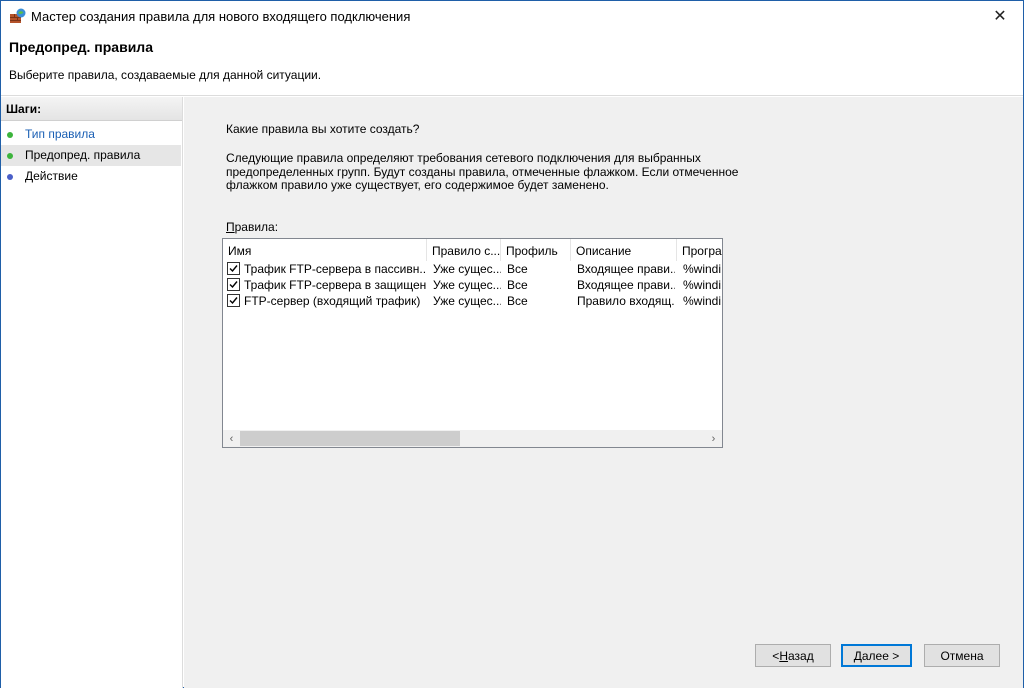 The width and height of the screenshot is (1024, 688). I want to click on step-label: Предопред. правила, so click(83, 155).